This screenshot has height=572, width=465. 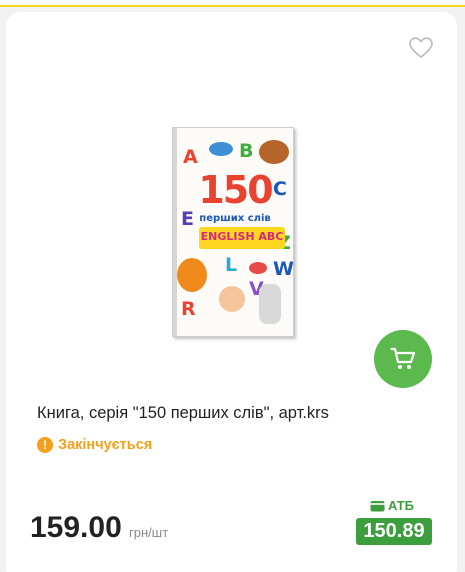 What do you see at coordinates (258, 268) in the screenshot?
I see `watermelon-illustration` at bounding box center [258, 268].